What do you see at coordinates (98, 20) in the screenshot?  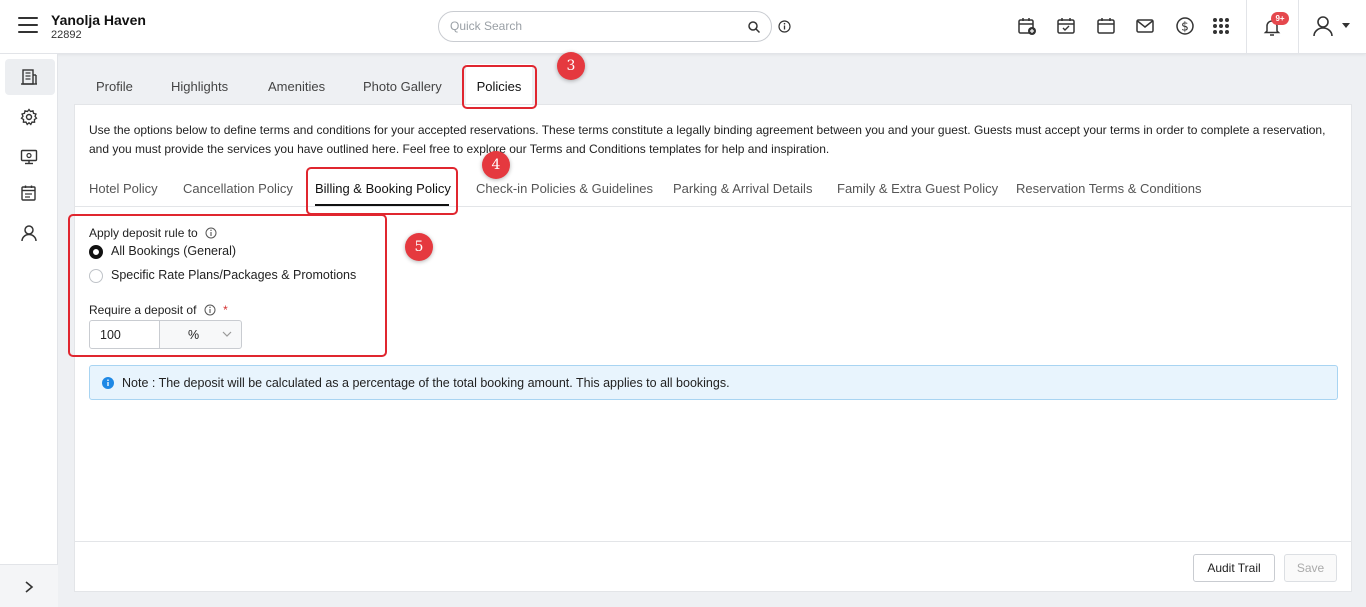 I see `hotel-name: Yanolja Haven` at bounding box center [98, 20].